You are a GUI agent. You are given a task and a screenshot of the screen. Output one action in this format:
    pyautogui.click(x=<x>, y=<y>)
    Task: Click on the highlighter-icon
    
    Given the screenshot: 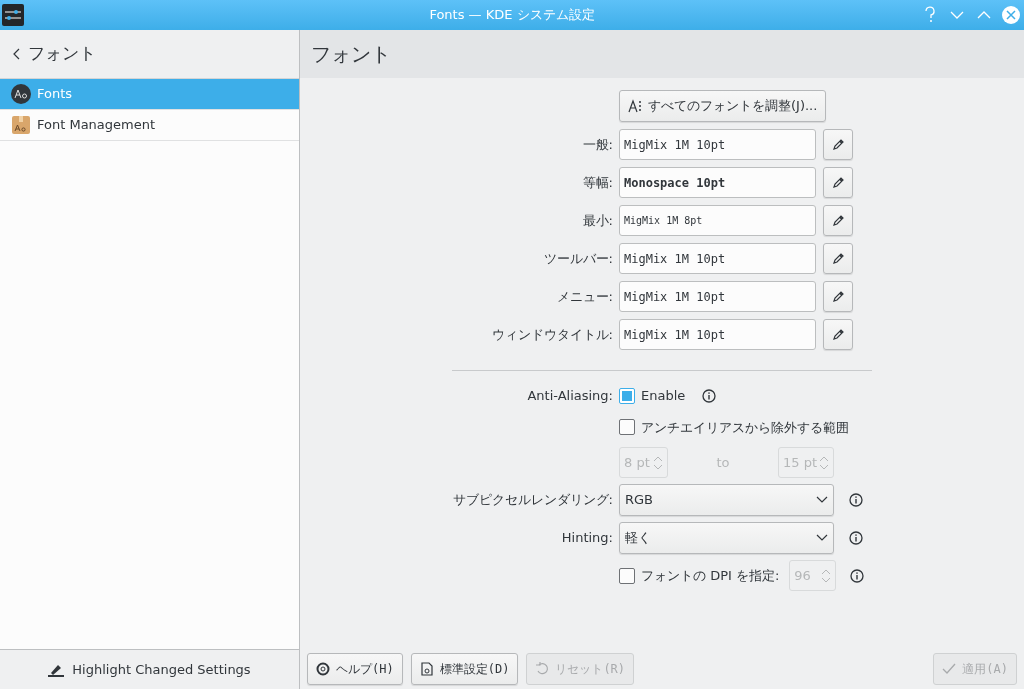 What is the action you would take?
    pyautogui.click(x=56, y=669)
    